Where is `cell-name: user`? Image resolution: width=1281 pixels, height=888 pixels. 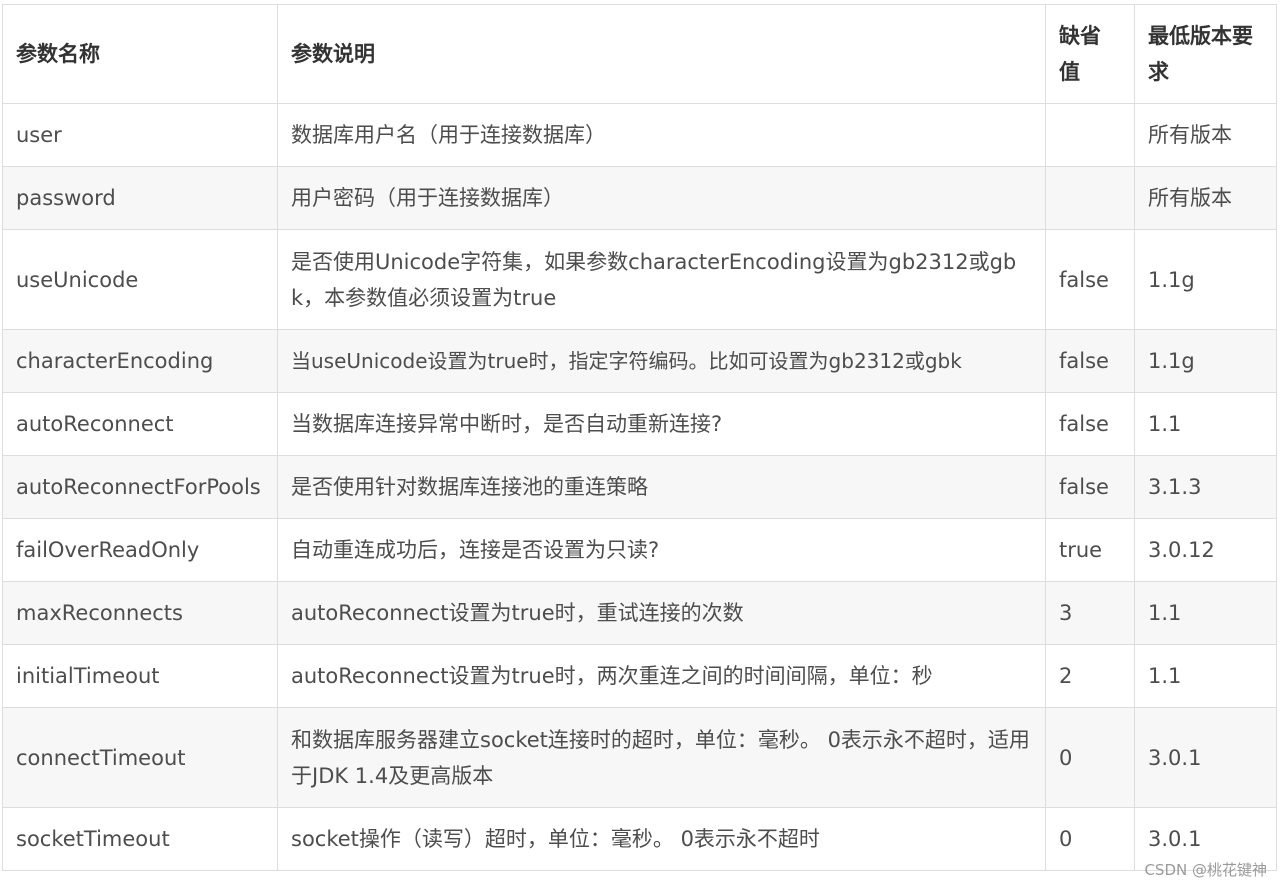
cell-name: user is located at coordinates (140, 135).